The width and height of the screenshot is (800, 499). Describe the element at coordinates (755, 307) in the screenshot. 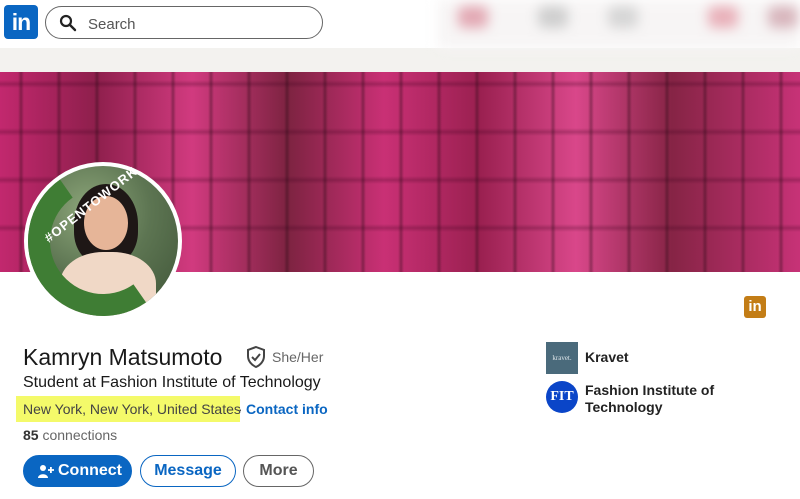

I see `linkedin-badge-icon: in` at that location.